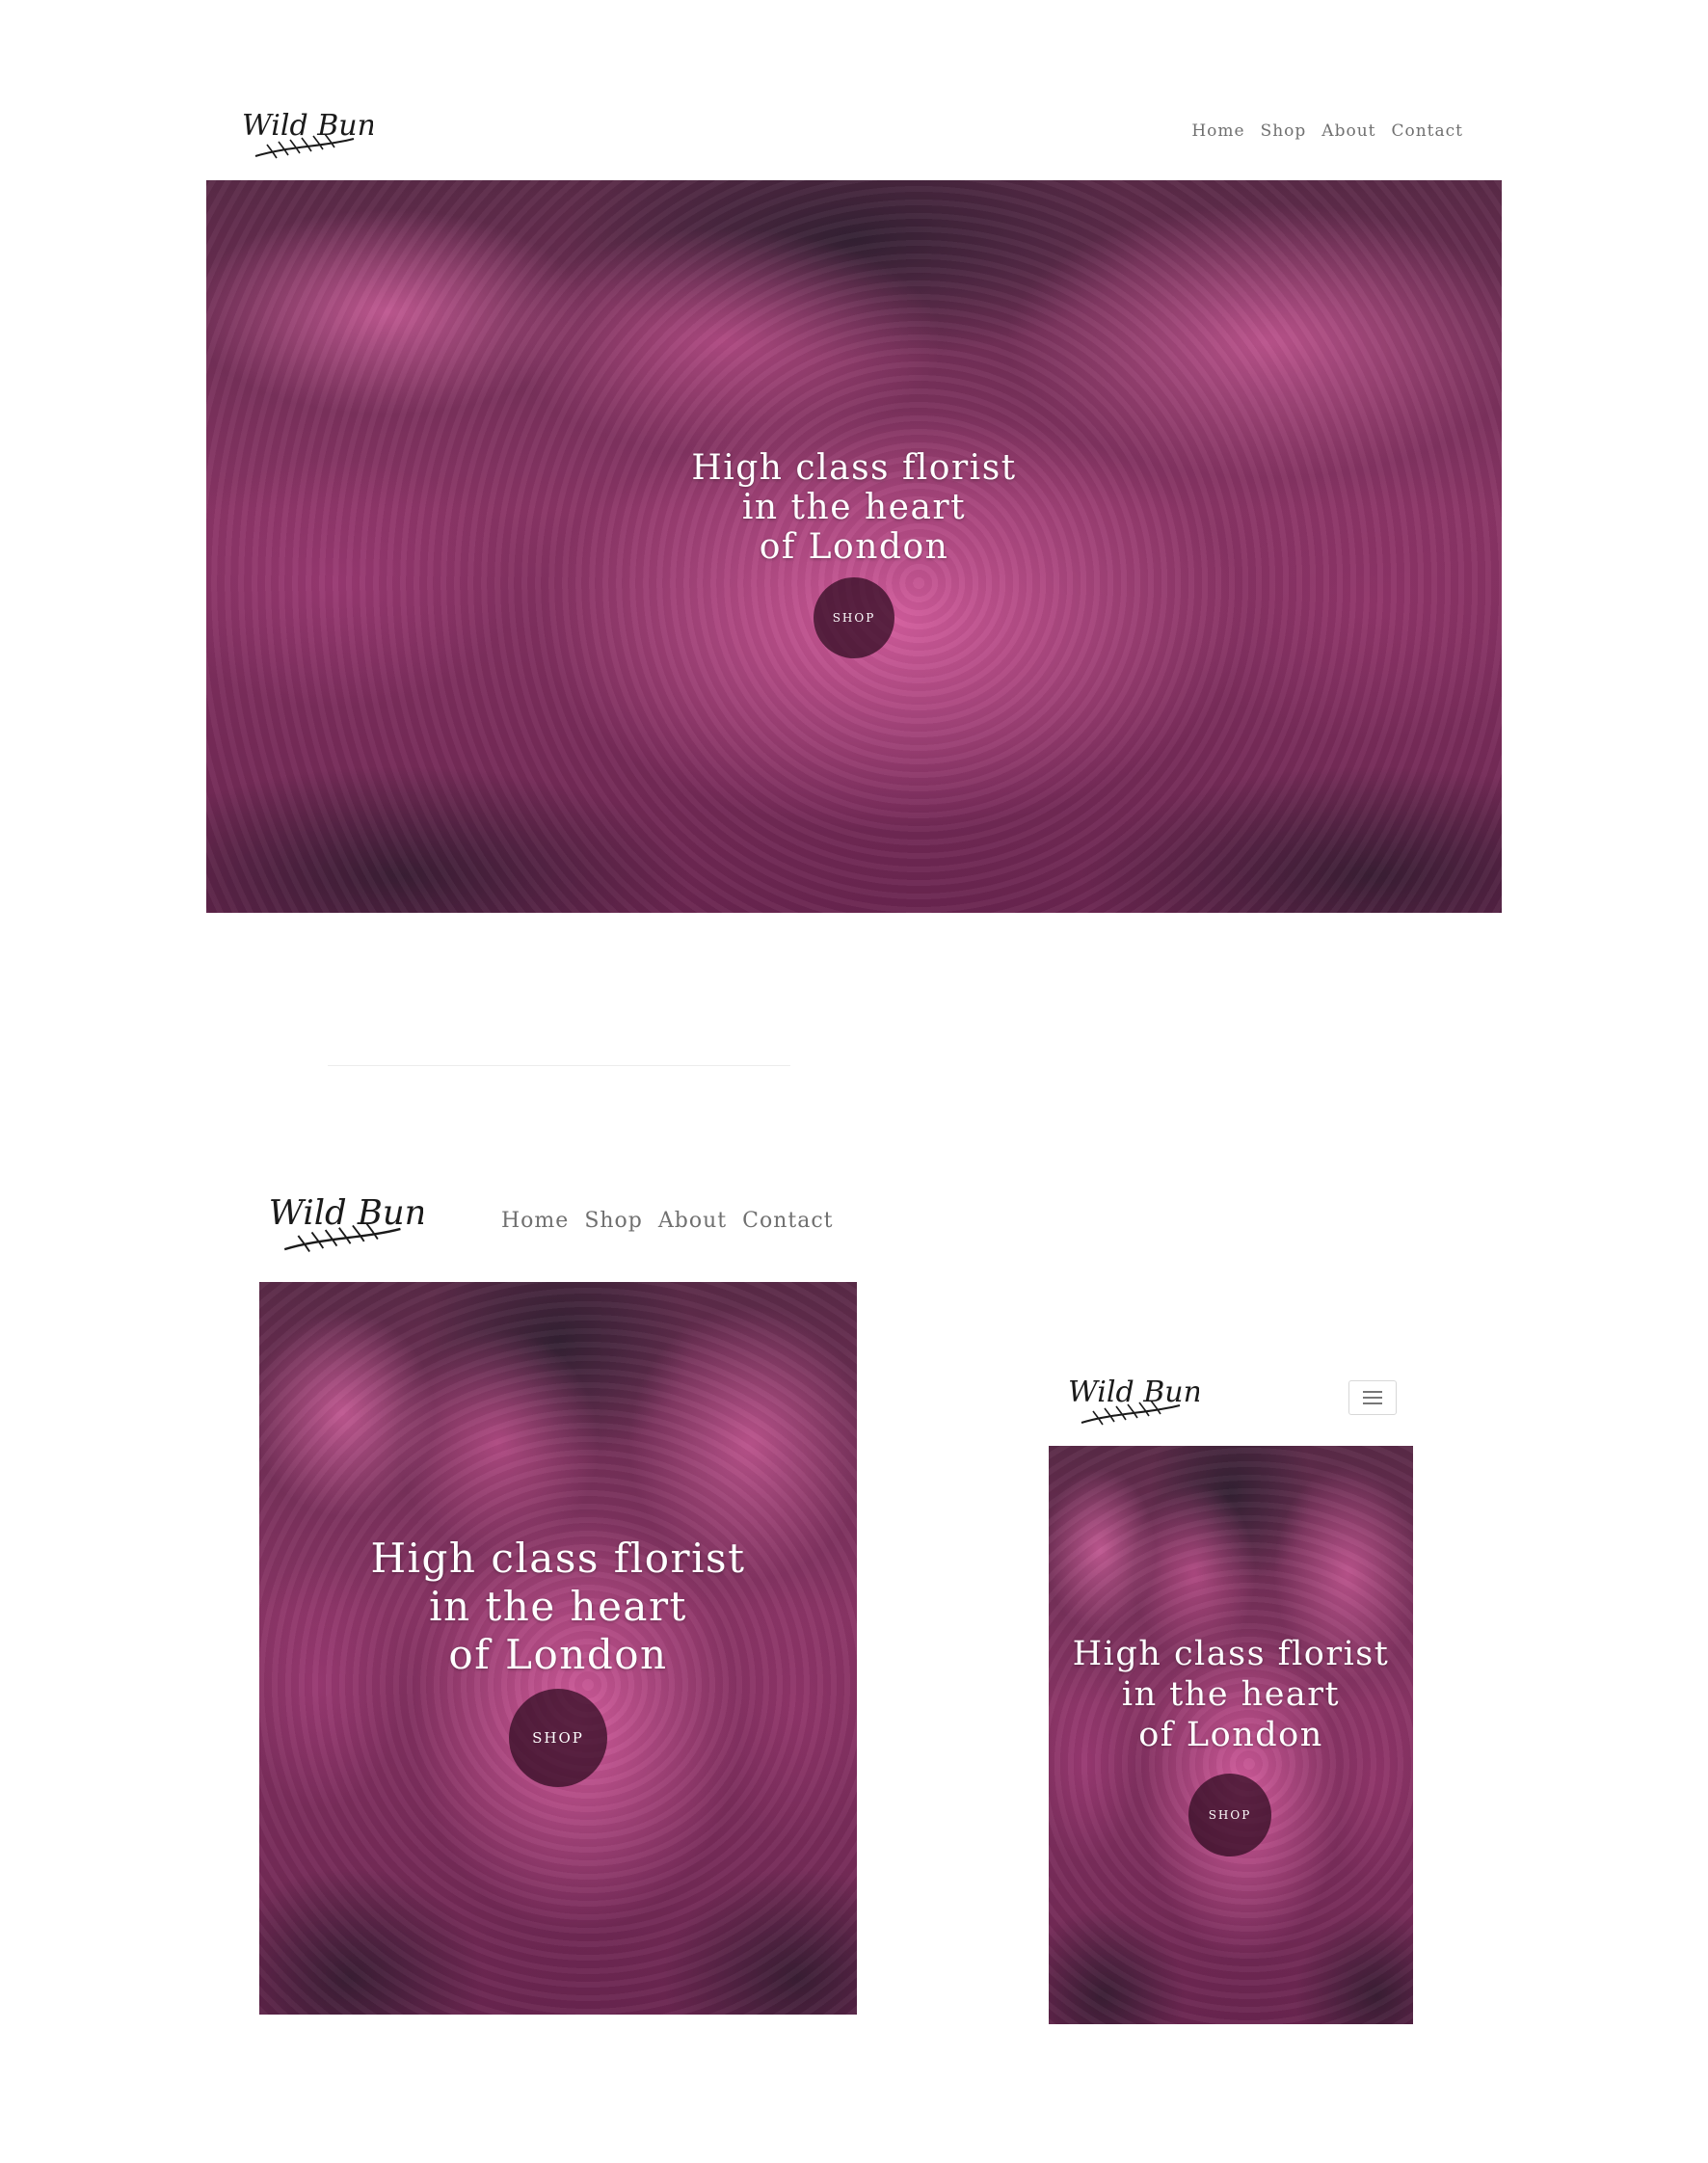  What do you see at coordinates (559, 1065) in the screenshot?
I see `section-divider` at bounding box center [559, 1065].